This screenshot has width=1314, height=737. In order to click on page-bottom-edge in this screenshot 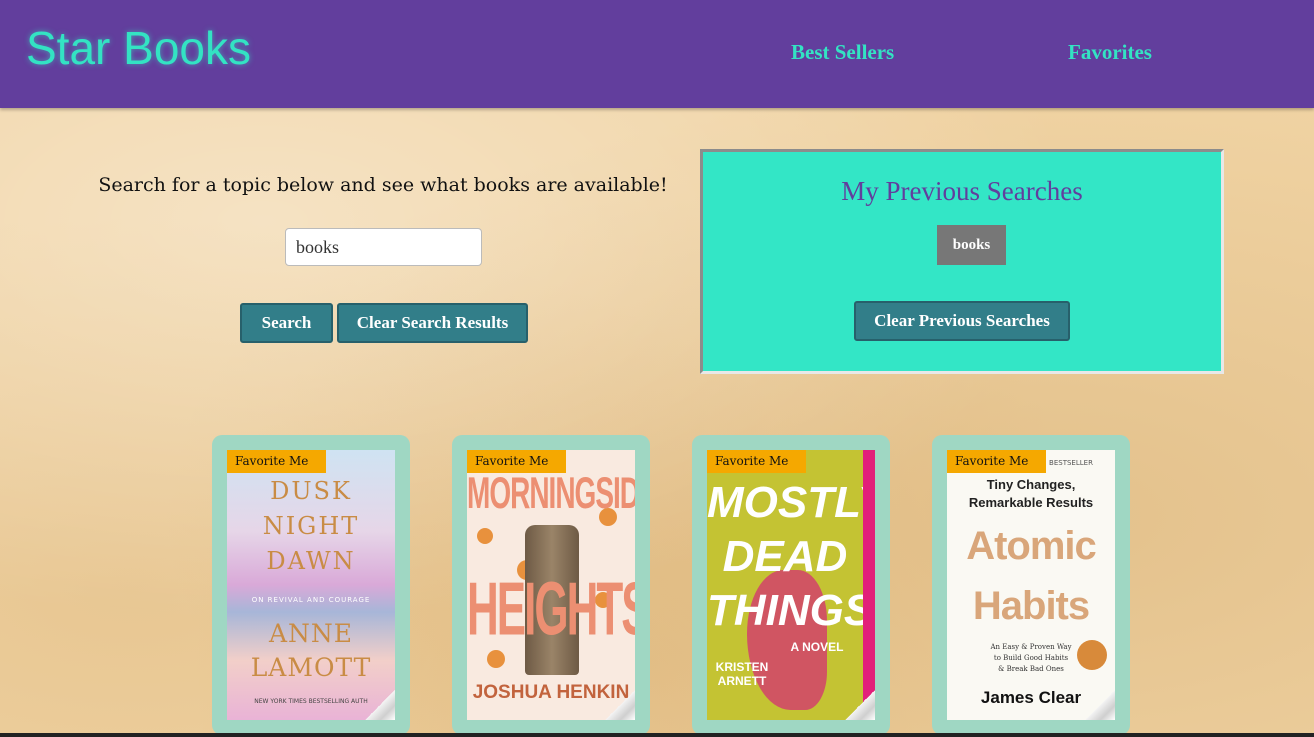, I will do `click(657, 735)`.